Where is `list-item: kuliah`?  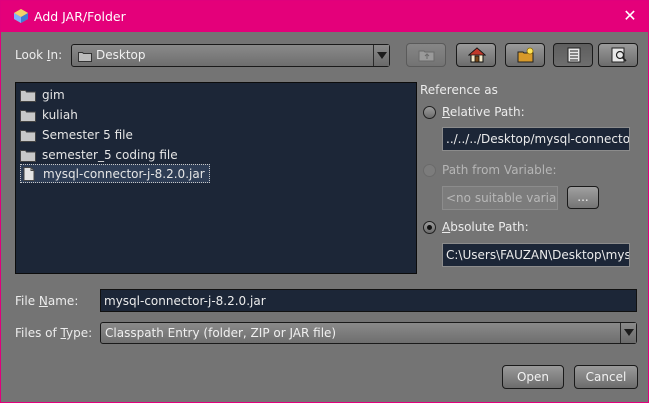
list-item: kuliah is located at coordinates (51, 114).